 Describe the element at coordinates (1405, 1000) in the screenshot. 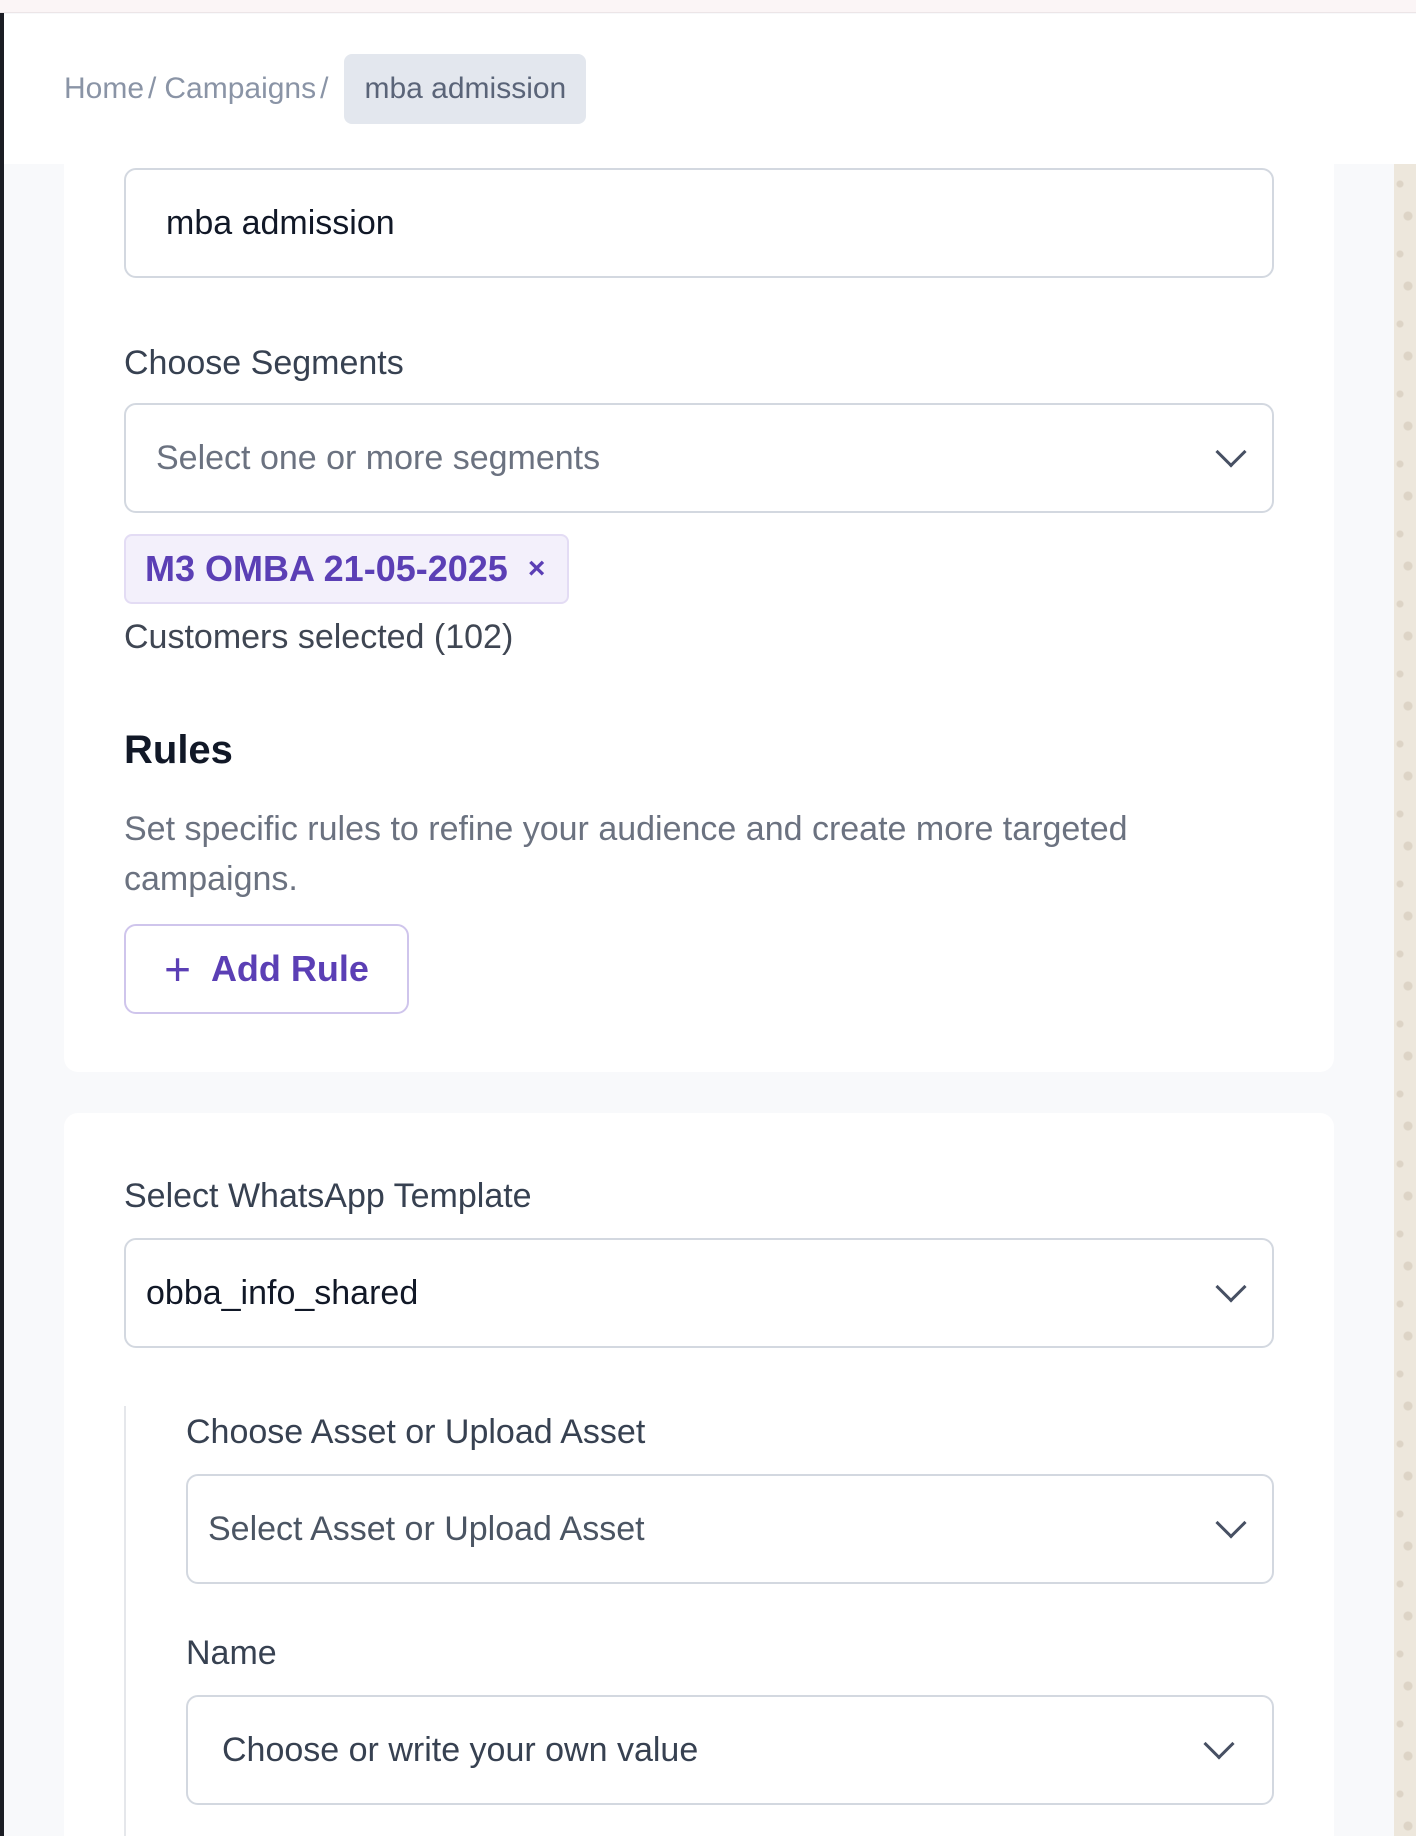

I see `background-pattern` at that location.